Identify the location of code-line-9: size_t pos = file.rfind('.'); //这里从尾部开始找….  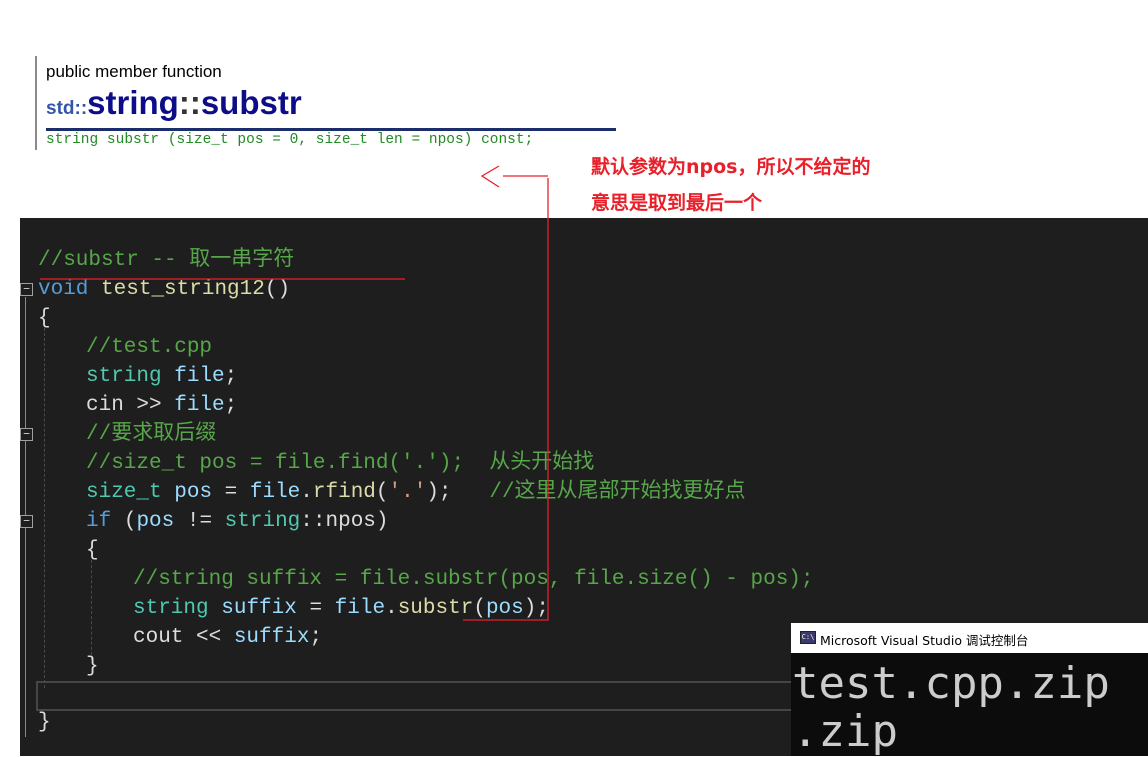
(416, 492).